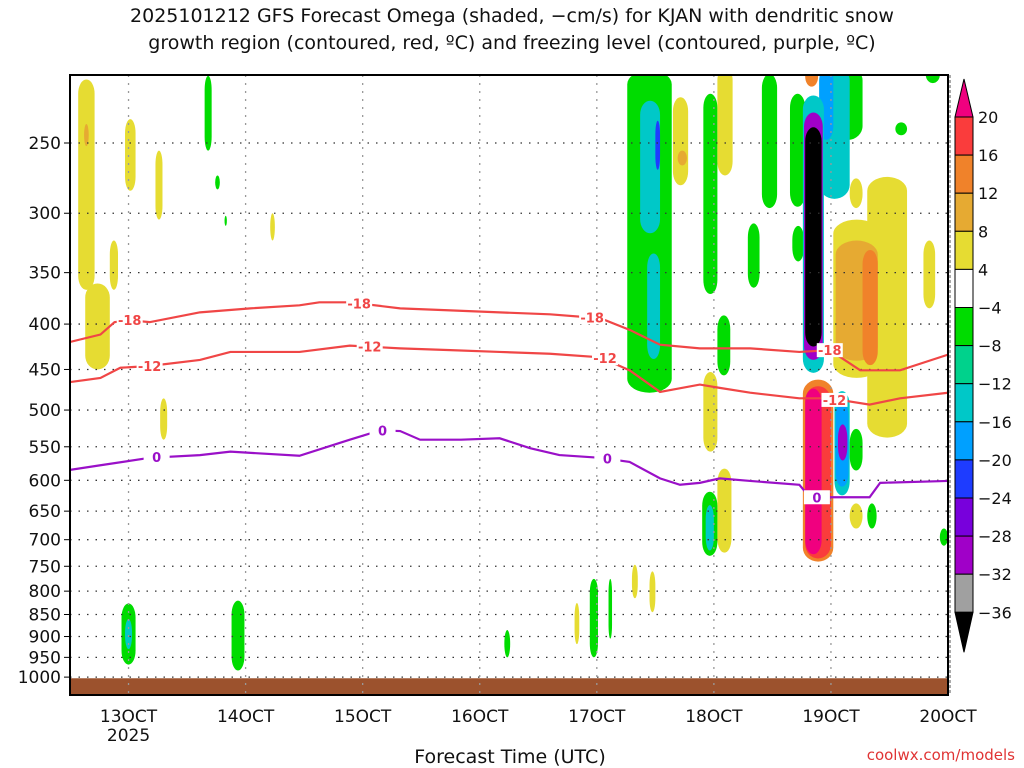 This screenshot has width=1024, height=768. I want to click on x-tick-label: 14OCT, so click(246, 717).